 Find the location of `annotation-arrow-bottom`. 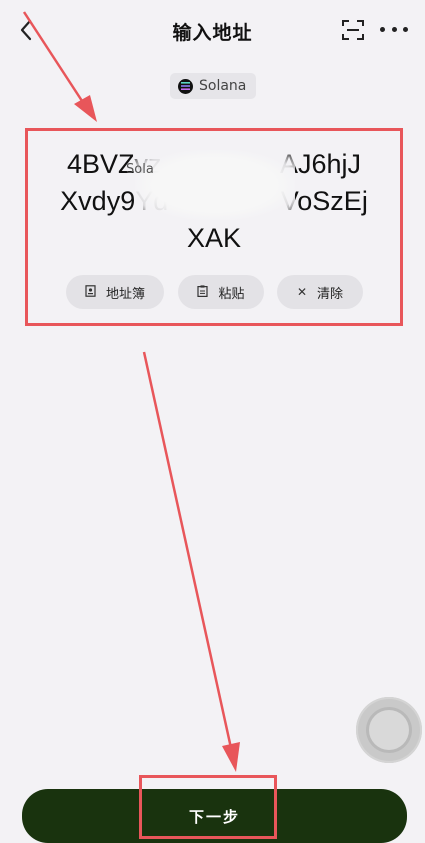

annotation-arrow-bottom is located at coordinates (191, 561).